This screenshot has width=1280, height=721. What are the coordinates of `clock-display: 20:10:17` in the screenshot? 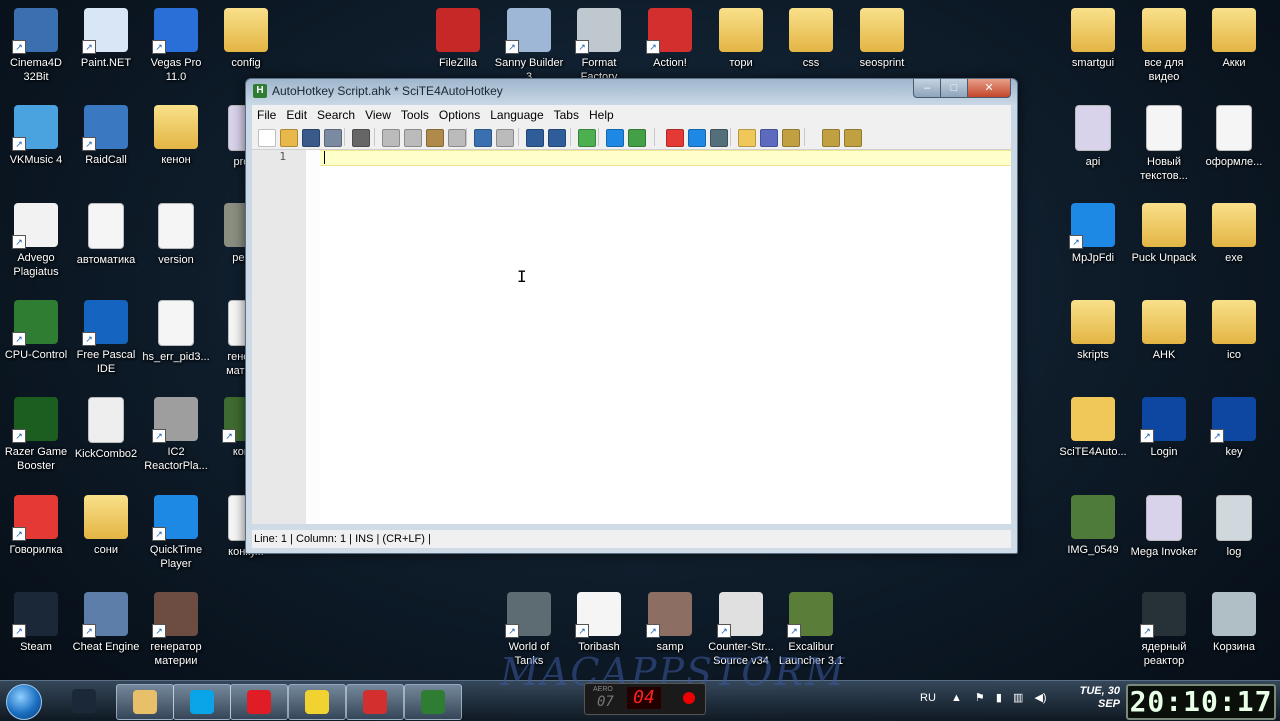 It's located at (1201, 702).